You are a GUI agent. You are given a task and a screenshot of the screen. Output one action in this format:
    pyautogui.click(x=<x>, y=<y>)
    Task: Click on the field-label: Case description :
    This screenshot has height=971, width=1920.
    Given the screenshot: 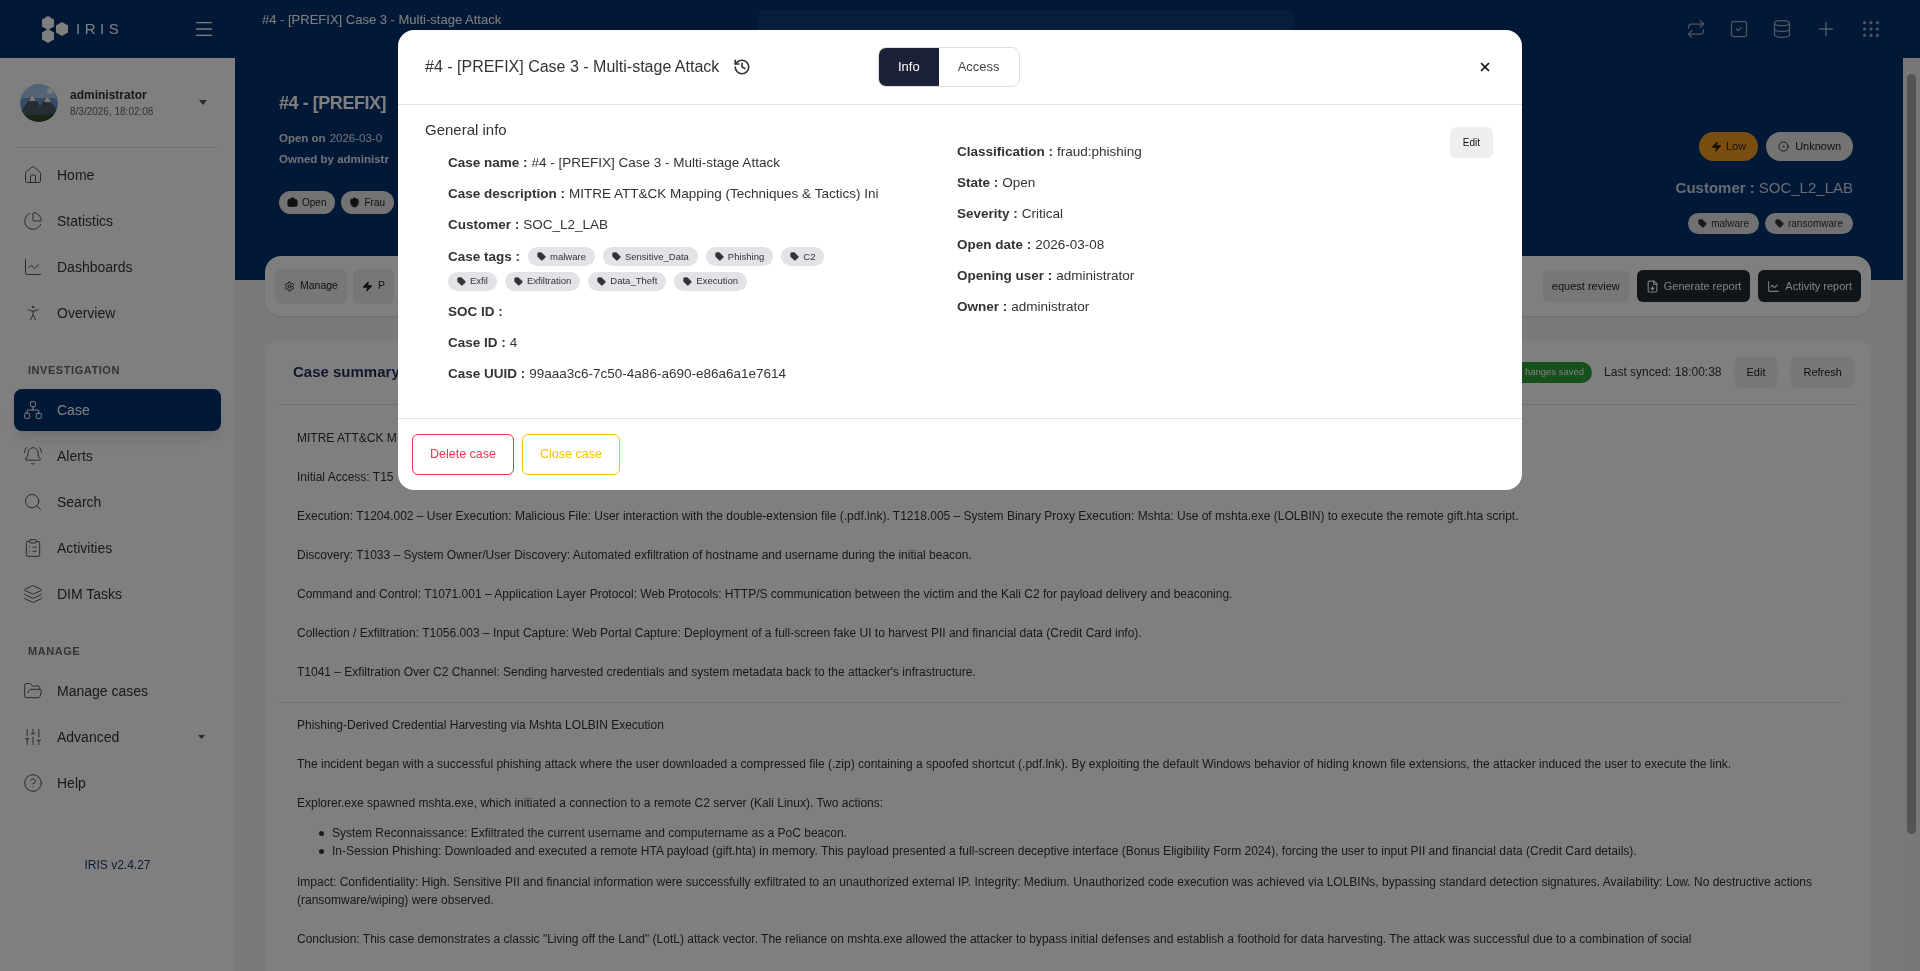 What is the action you would take?
    pyautogui.click(x=507, y=193)
    